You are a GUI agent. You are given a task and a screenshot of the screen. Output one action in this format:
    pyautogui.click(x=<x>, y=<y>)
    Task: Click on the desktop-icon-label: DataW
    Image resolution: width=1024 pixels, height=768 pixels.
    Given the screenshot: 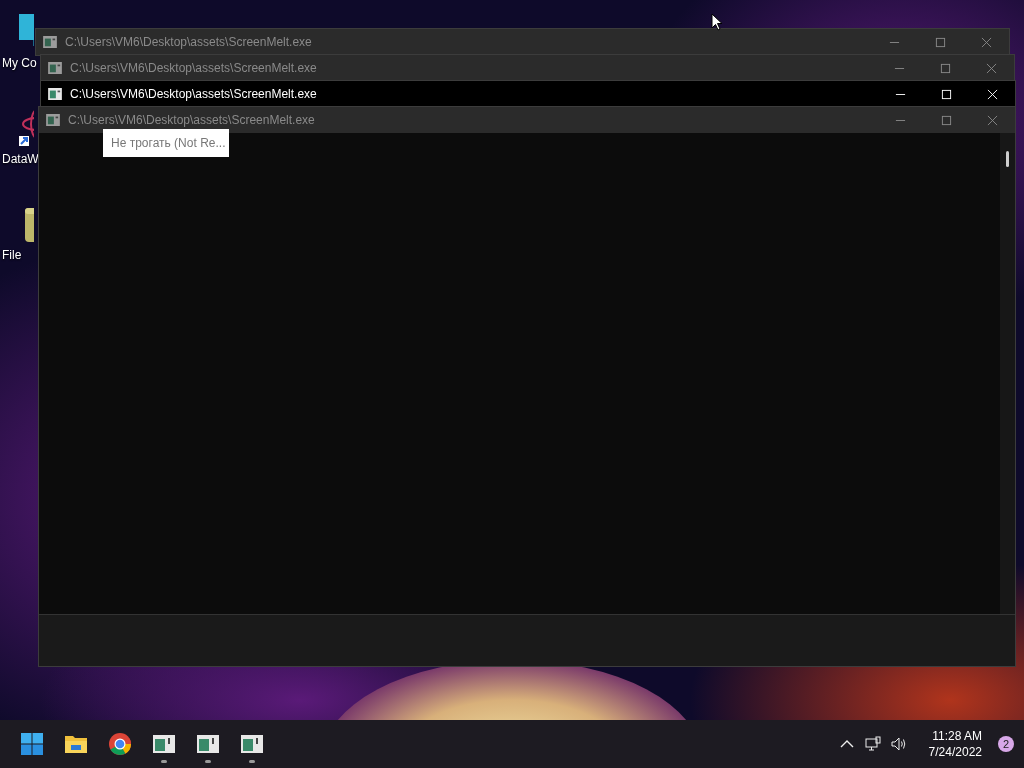 What is the action you would take?
    pyautogui.click(x=19, y=159)
    